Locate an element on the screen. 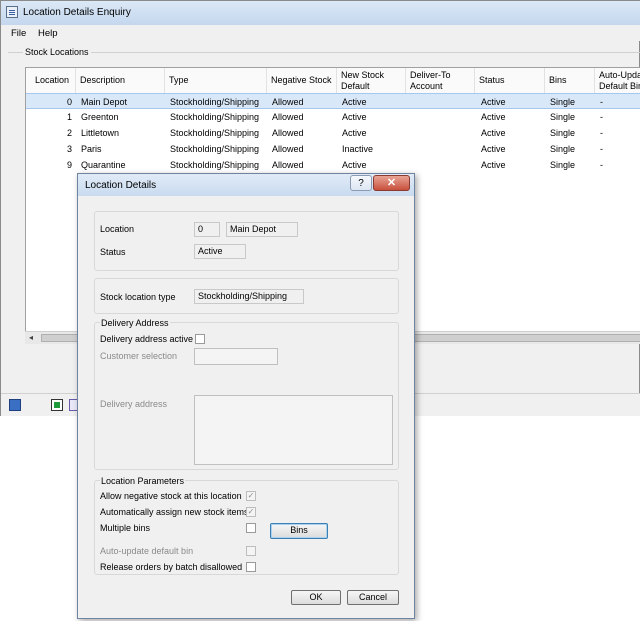 The height and width of the screenshot is (621, 640). bins-button: Bins is located at coordinates (299, 531).